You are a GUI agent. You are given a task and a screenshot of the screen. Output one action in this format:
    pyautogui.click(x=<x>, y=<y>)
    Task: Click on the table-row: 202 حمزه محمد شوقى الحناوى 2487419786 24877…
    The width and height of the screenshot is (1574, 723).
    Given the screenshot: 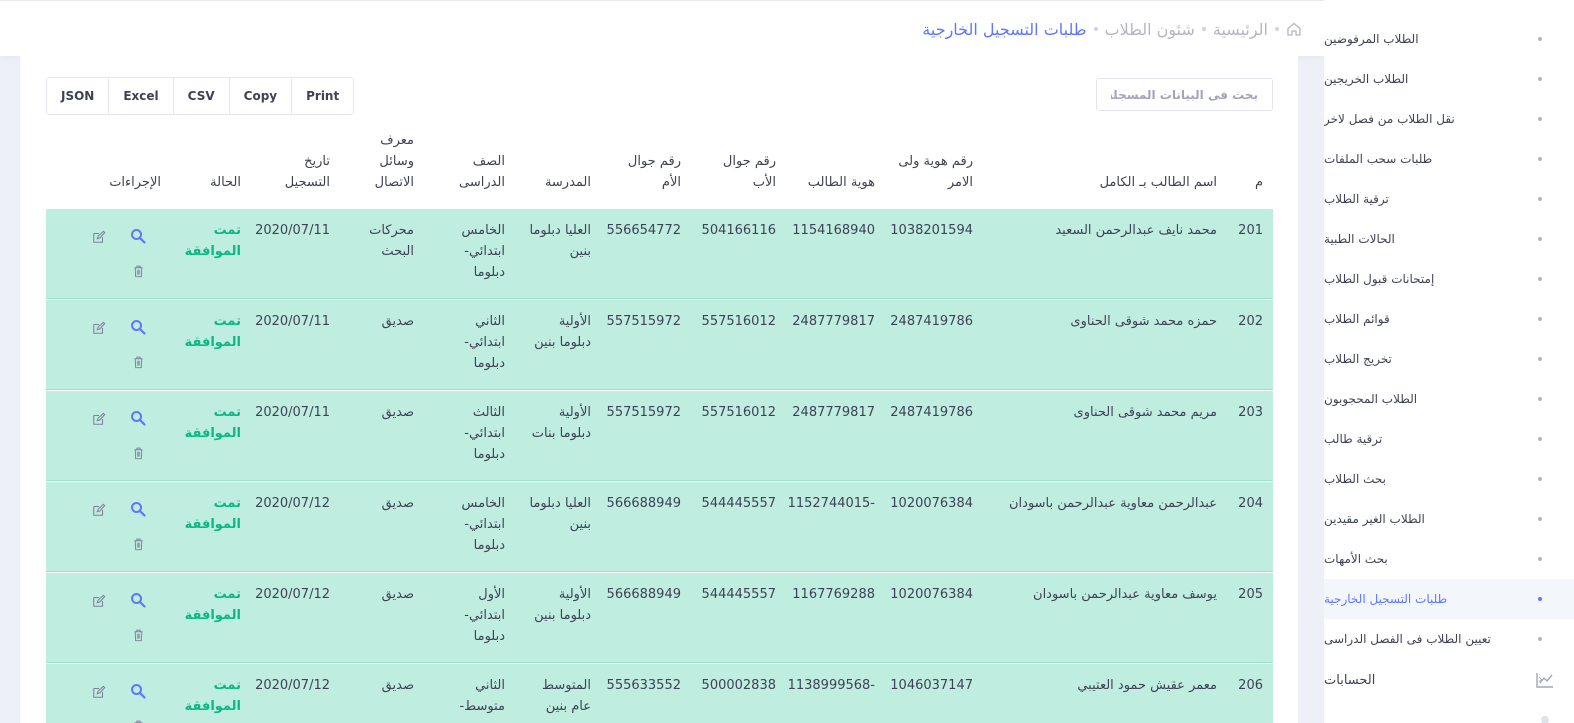 What is the action you would take?
    pyautogui.click(x=659, y=345)
    